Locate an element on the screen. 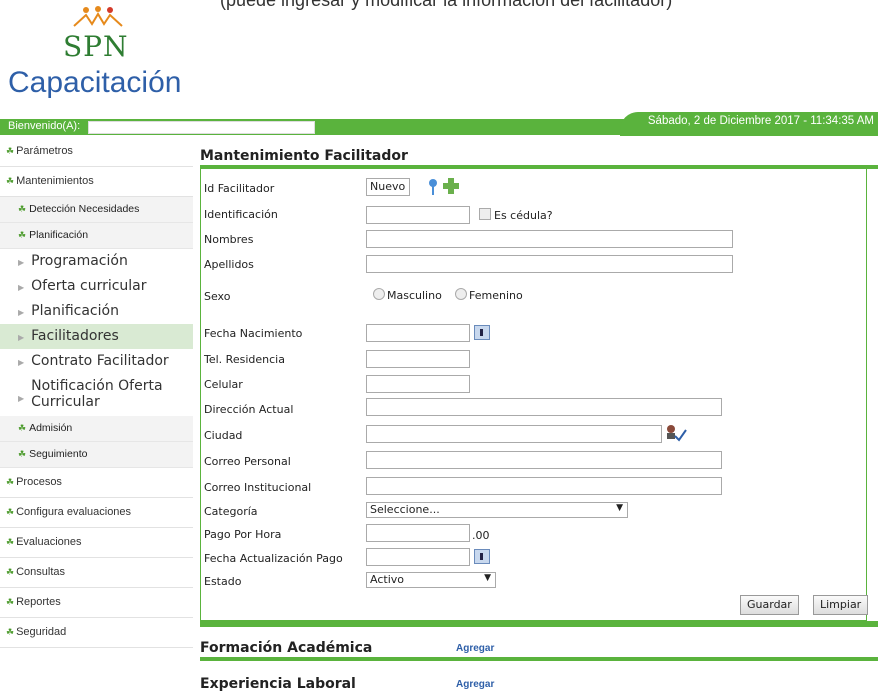  fecha-pago-label: Fecha Actualización Pago is located at coordinates (273, 558).